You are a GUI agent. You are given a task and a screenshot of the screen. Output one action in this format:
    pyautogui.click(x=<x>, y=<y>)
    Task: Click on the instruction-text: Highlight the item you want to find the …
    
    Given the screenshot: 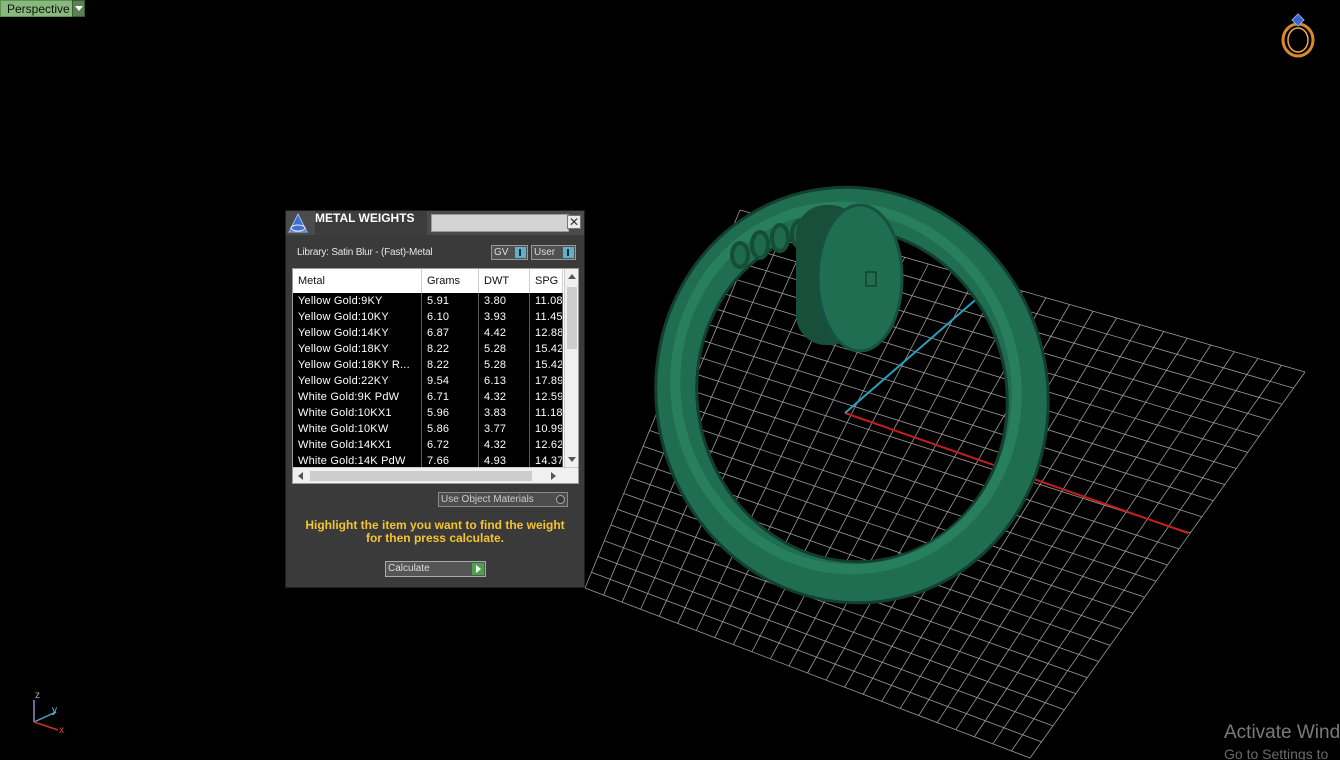 What is the action you would take?
    pyautogui.click(x=435, y=531)
    